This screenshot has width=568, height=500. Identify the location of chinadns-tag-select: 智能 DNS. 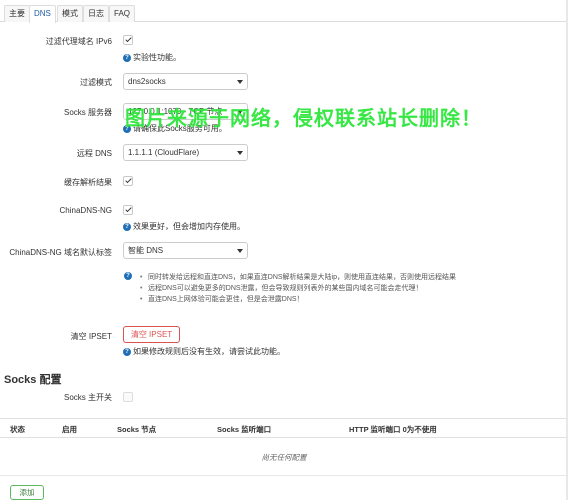
(185, 250).